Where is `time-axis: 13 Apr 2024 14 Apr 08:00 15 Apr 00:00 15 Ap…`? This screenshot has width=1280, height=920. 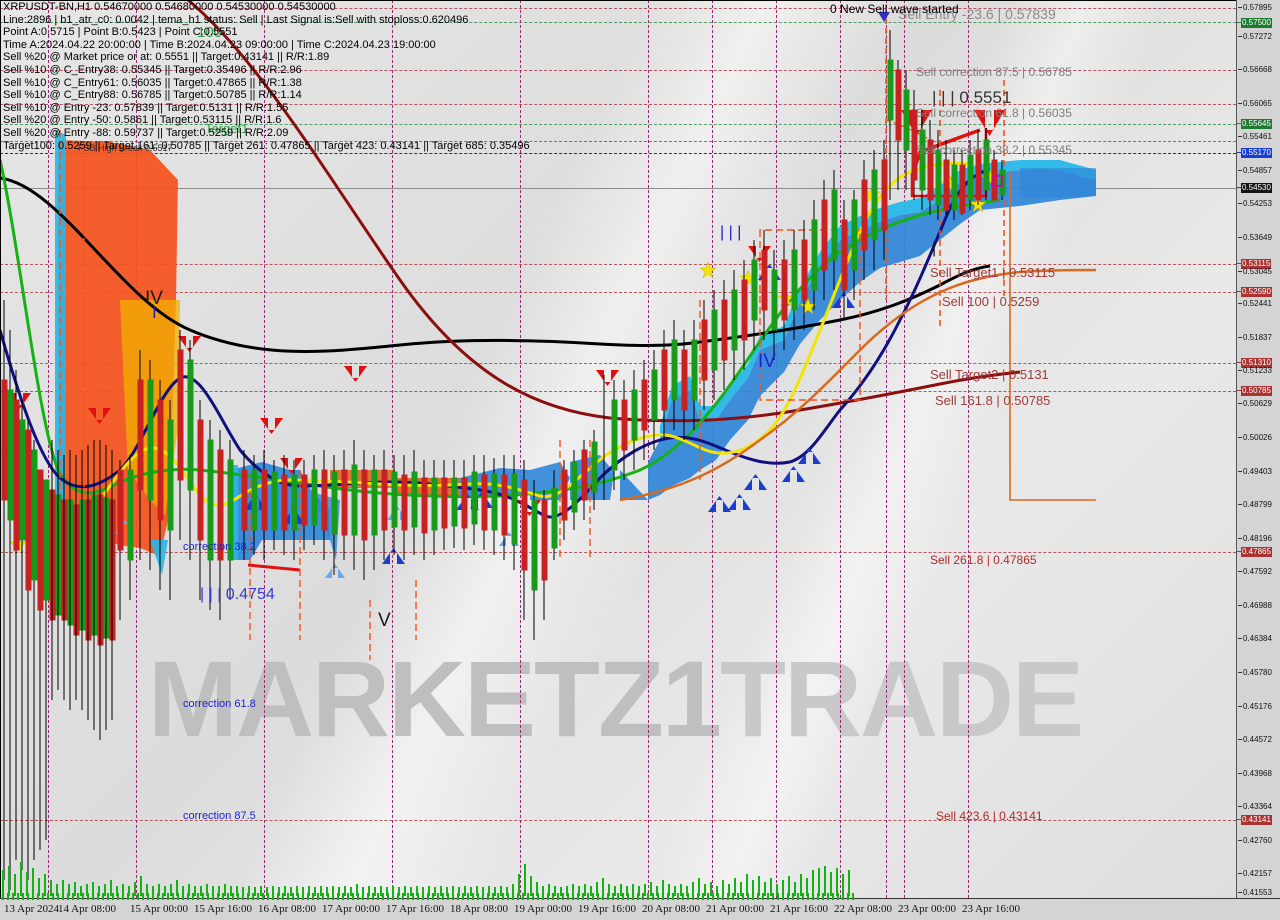 time-axis: 13 Apr 2024 14 Apr 08:00 15 Apr 00:00 15 Ap… is located at coordinates (640, 906).